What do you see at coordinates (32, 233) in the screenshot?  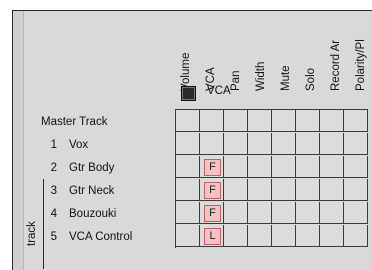 I see `track-axis-text: track` at bounding box center [32, 233].